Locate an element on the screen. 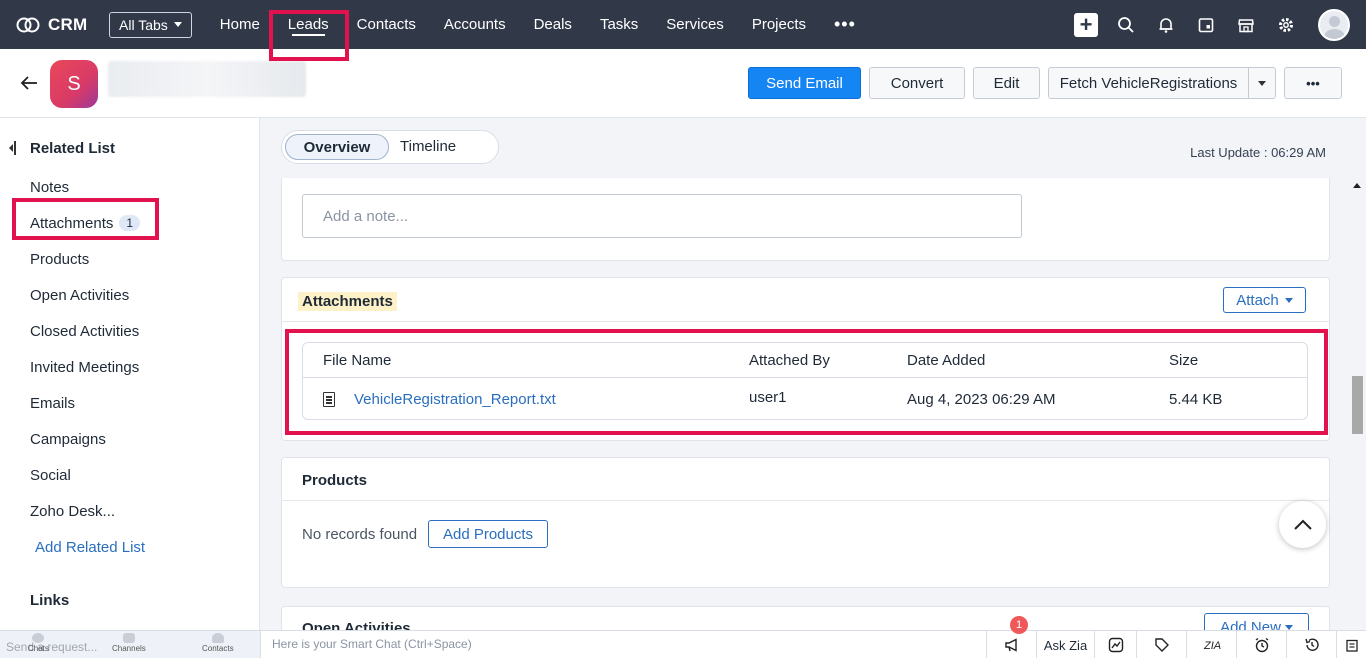 This screenshot has width=1366, height=658. add-products-button: Add Products is located at coordinates (488, 534).